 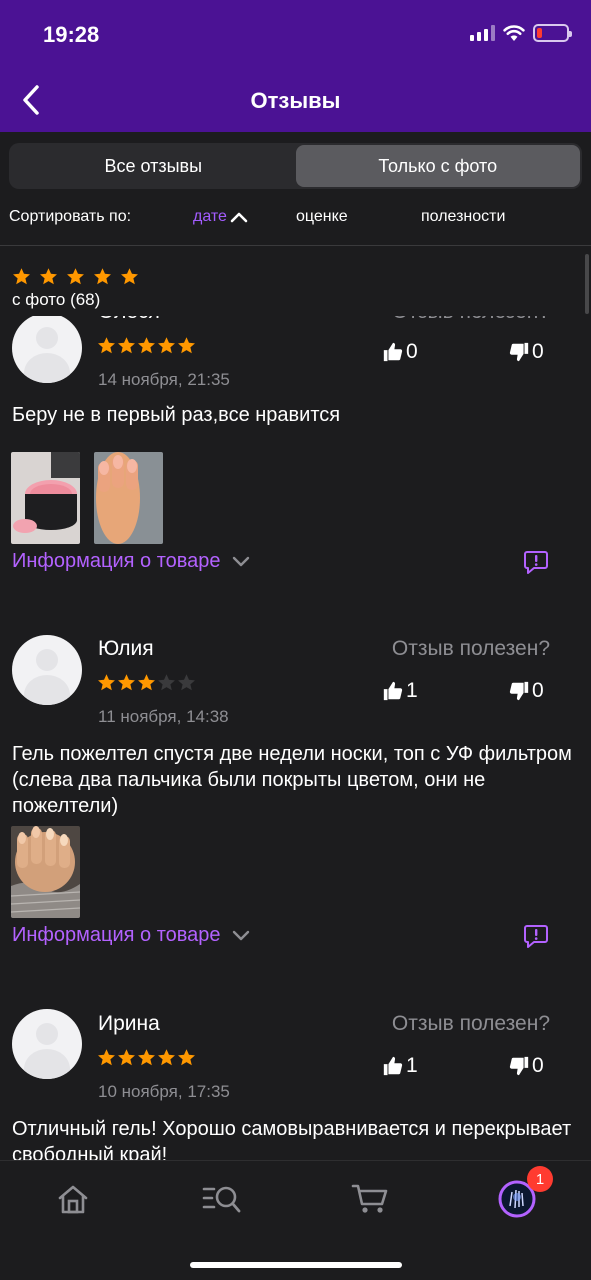 I want to click on review-date: 11 ноября, 14:38, so click(x=163, y=716).